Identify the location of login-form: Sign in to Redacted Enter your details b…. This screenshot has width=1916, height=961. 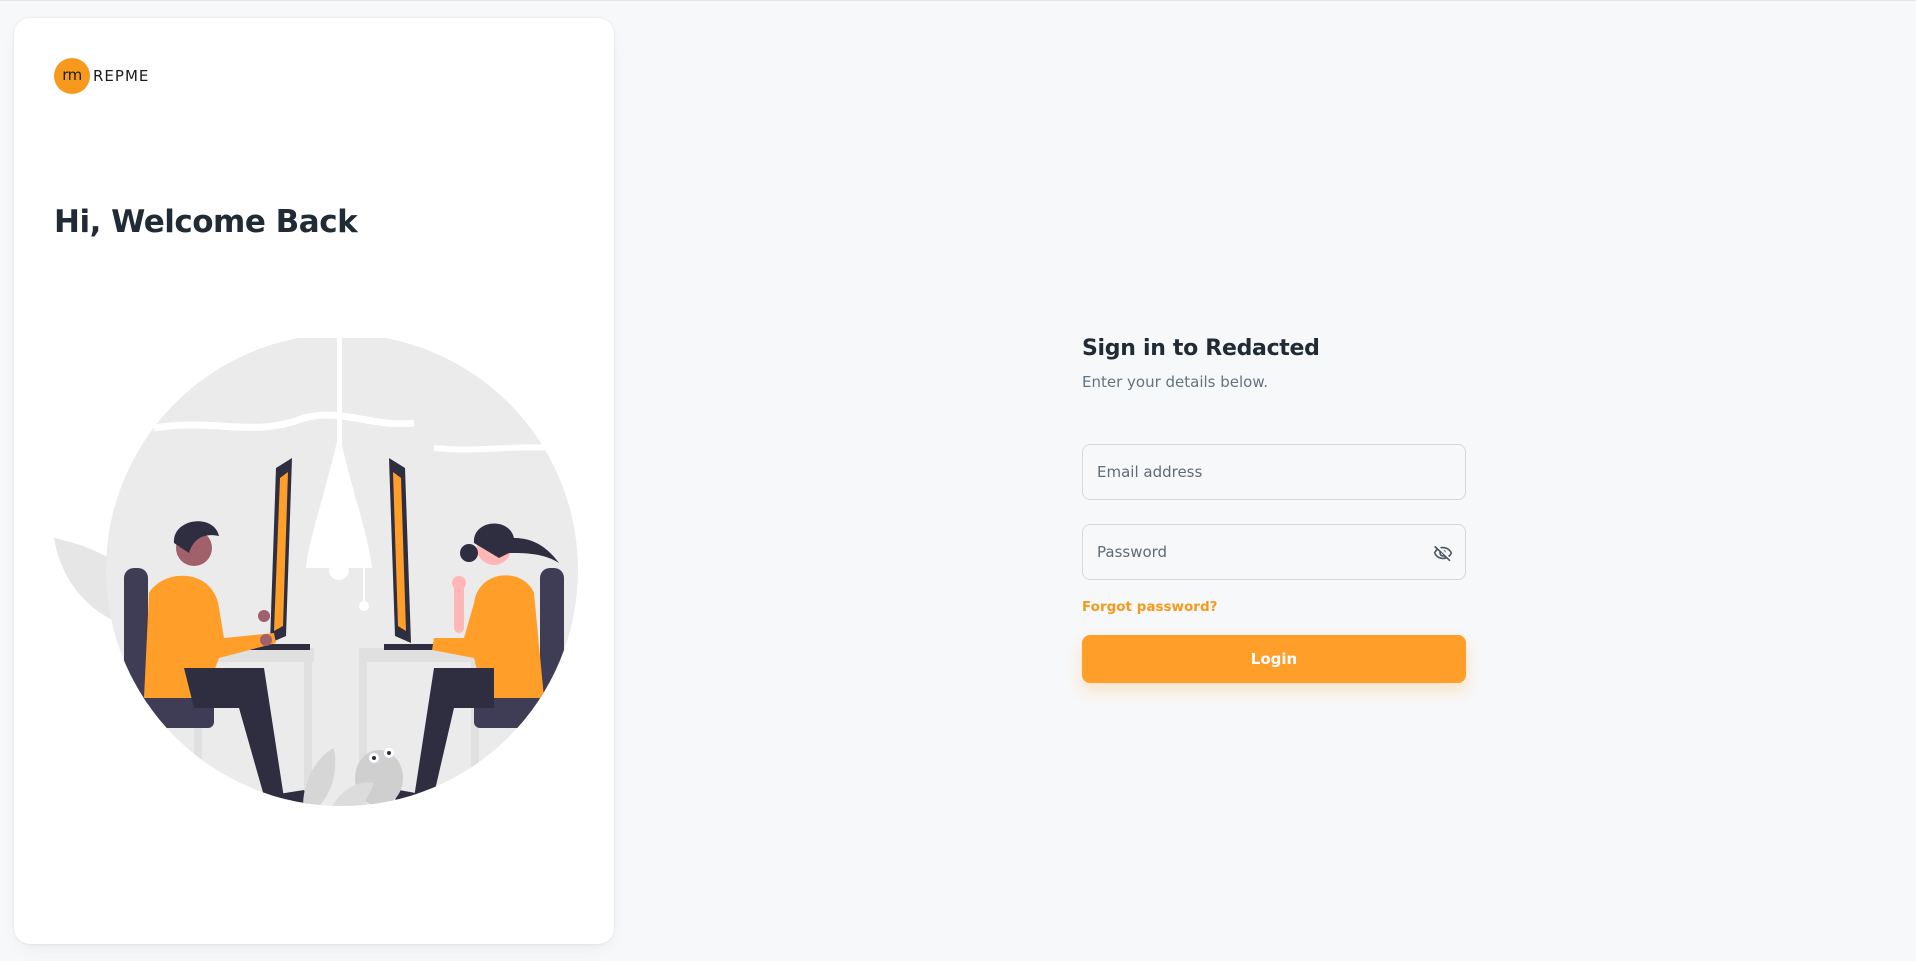
(1274, 509).